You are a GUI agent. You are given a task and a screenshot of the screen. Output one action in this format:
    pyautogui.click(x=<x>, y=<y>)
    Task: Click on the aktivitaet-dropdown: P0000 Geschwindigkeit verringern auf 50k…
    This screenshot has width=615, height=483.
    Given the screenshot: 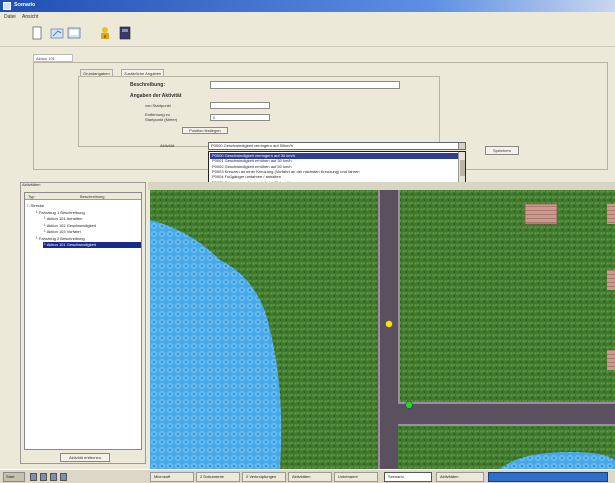 What is the action you would take?
    pyautogui.click(x=337, y=146)
    